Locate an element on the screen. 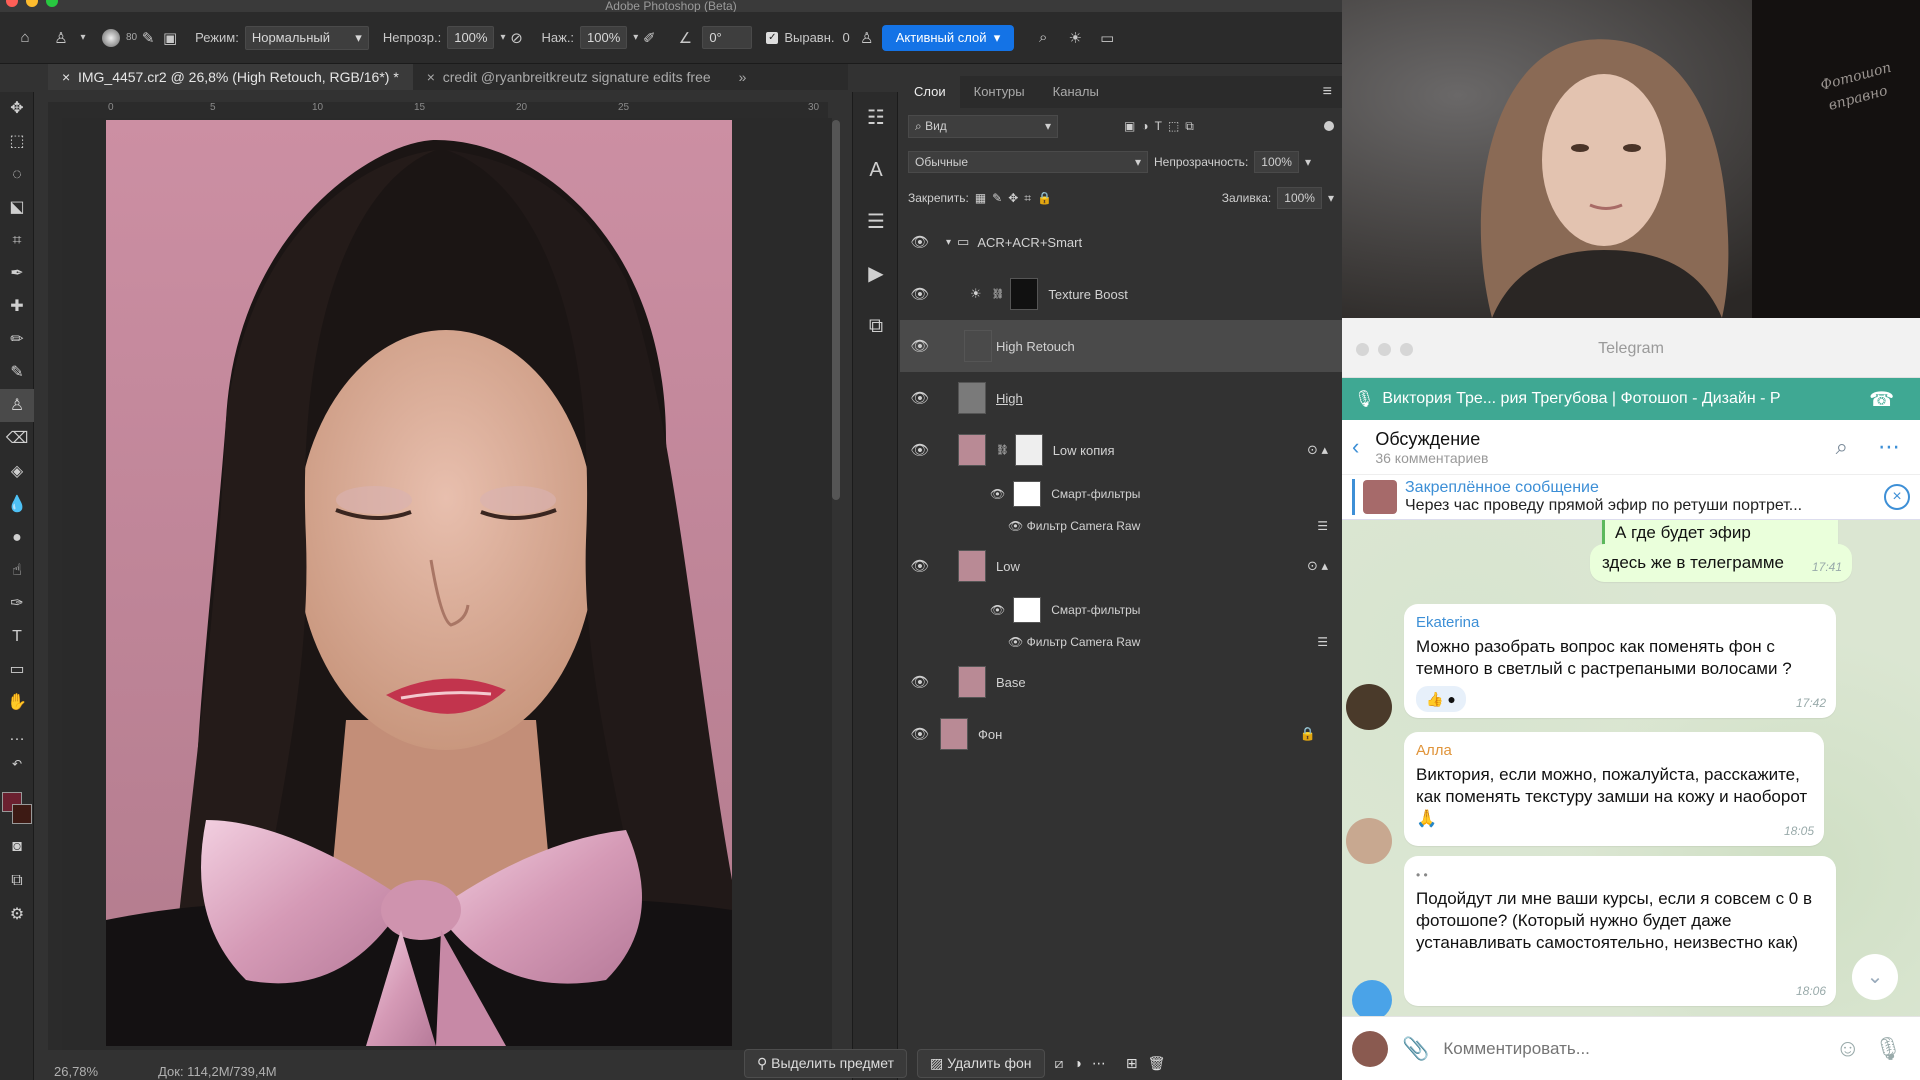 Image resolution: width=1920 pixels, height=1080 pixels. close-icon: × is located at coordinates (431, 77).